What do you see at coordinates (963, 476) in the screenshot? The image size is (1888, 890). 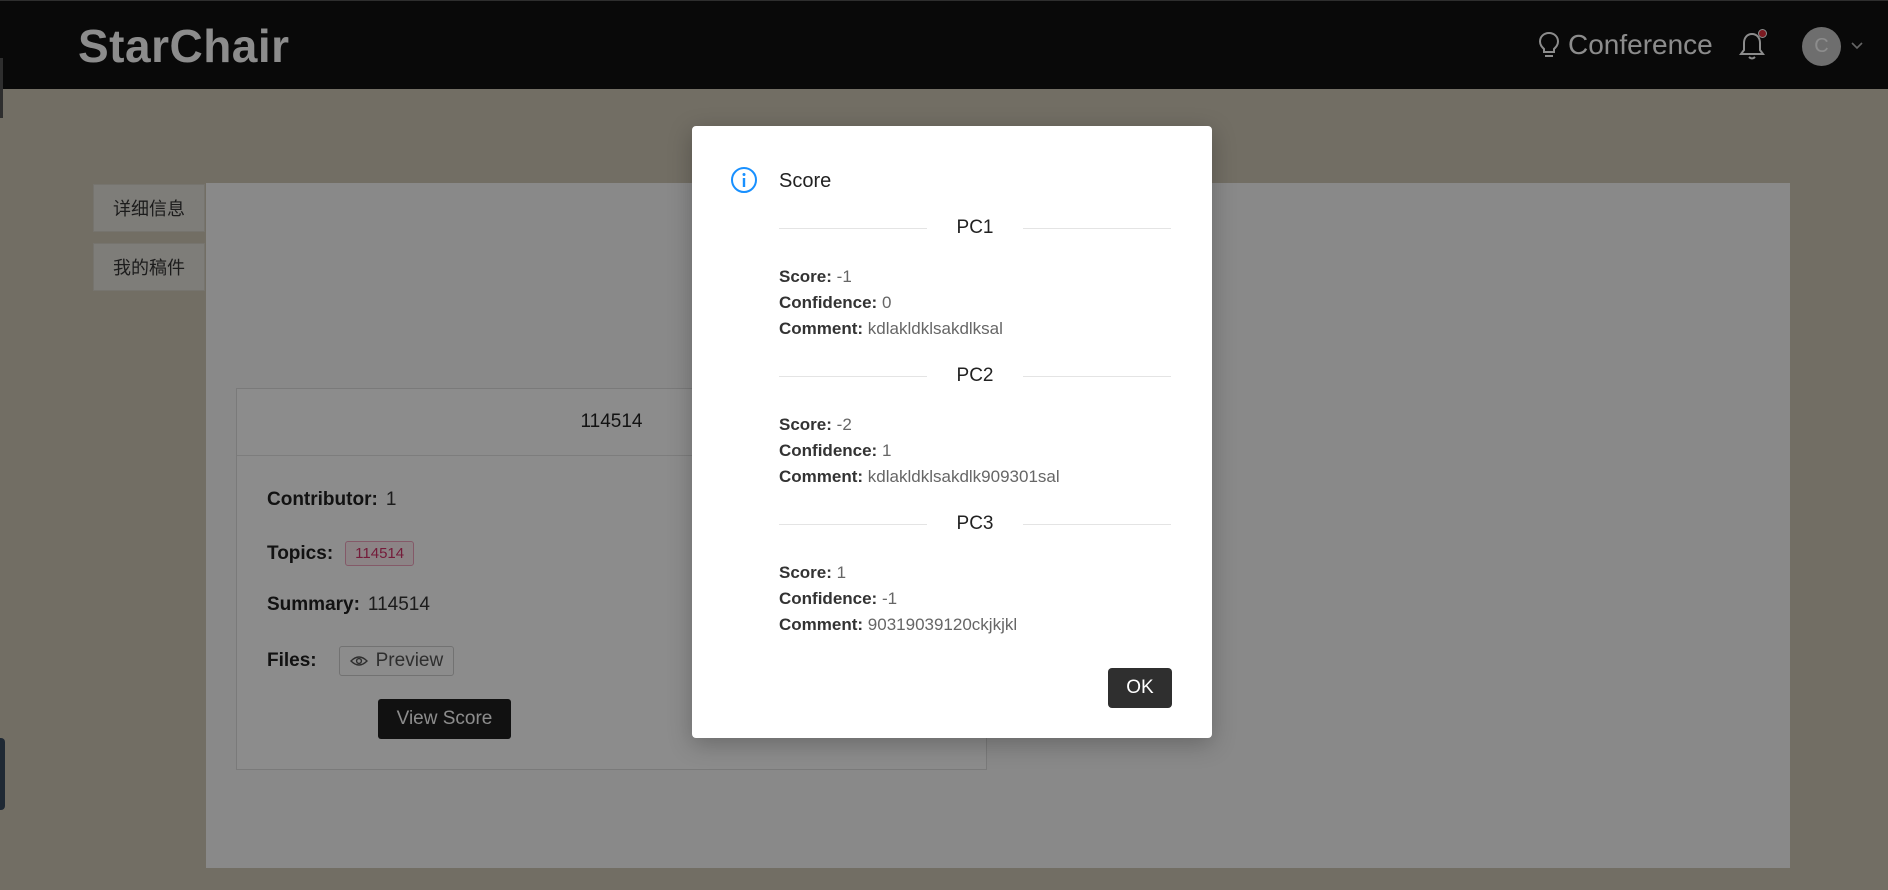 I see `comment-value: kdlakldklsakdlk909301sal` at bounding box center [963, 476].